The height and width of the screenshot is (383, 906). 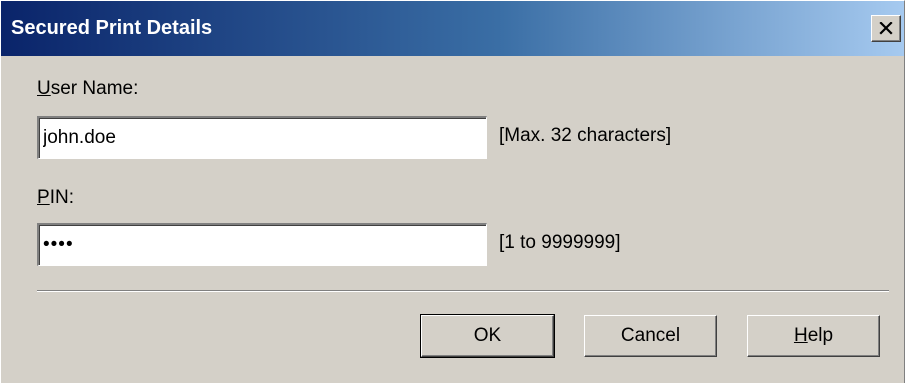 I want to click on user-name-label-accelerator: U, so click(x=44, y=88).